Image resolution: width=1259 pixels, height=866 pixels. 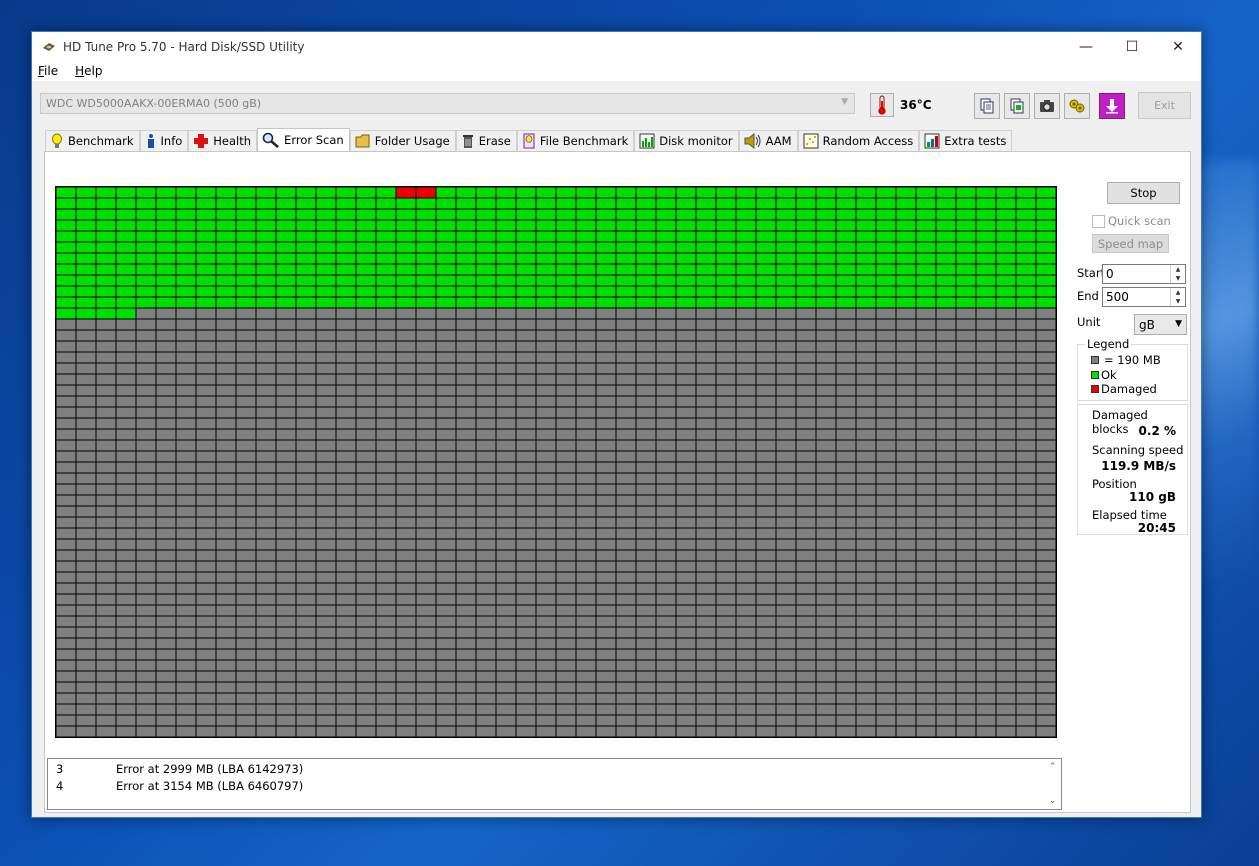 What do you see at coordinates (1164, 105) in the screenshot?
I see `exit-button: Exit` at bounding box center [1164, 105].